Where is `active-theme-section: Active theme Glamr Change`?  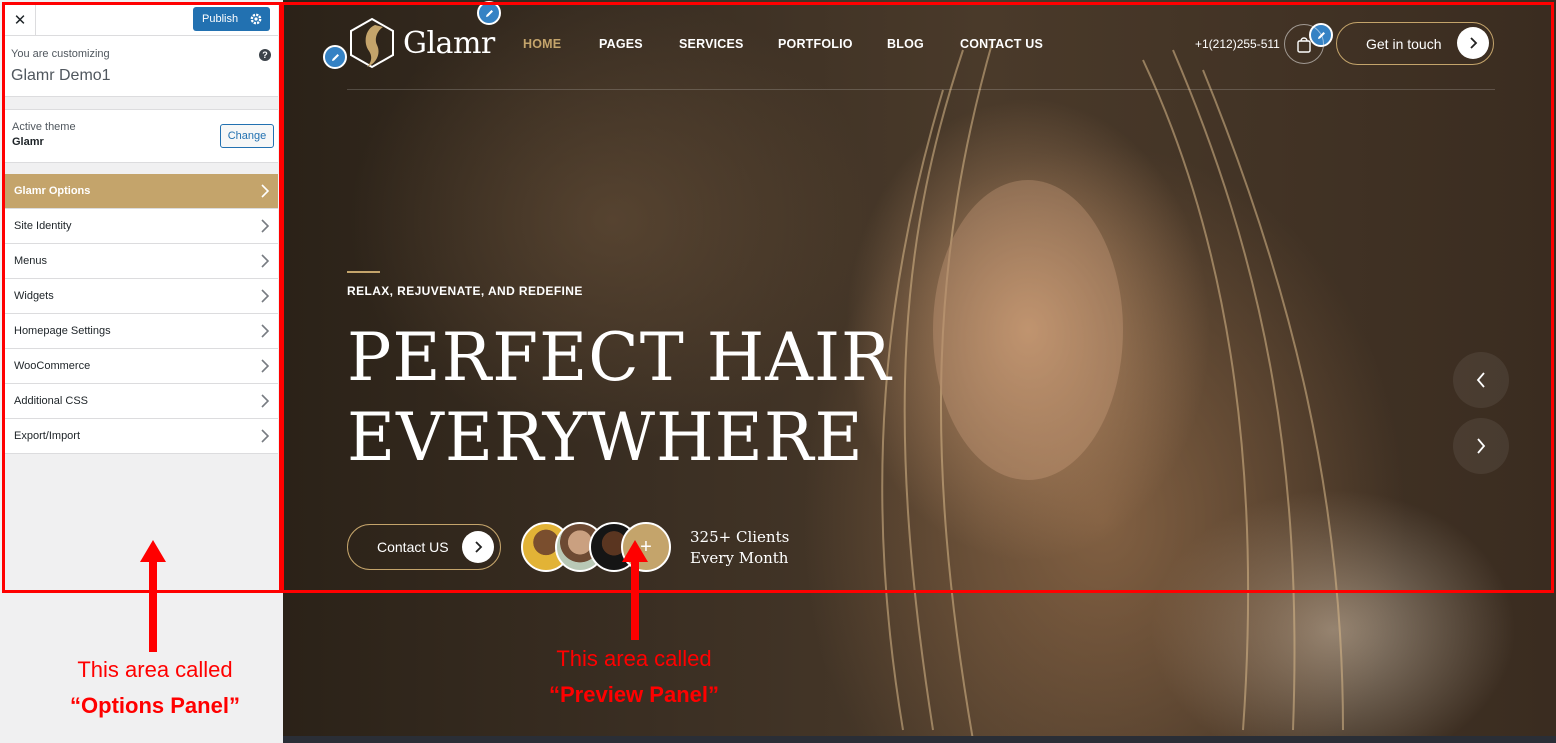
active-theme-section: Active theme Glamr Change is located at coordinates (141, 136).